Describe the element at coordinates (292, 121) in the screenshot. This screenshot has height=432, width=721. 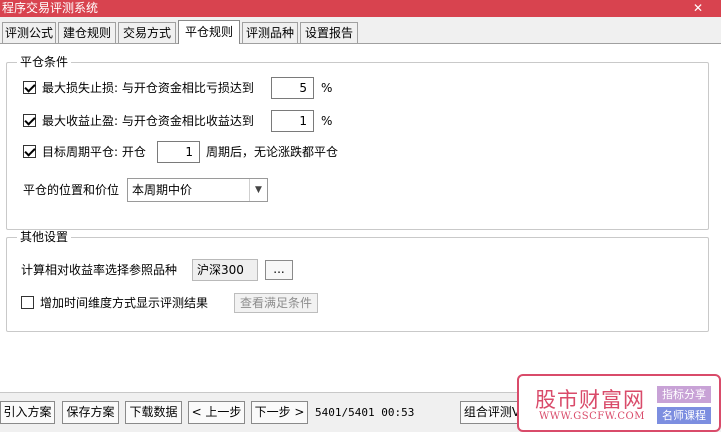
I see `max-profit-input: 1` at that location.